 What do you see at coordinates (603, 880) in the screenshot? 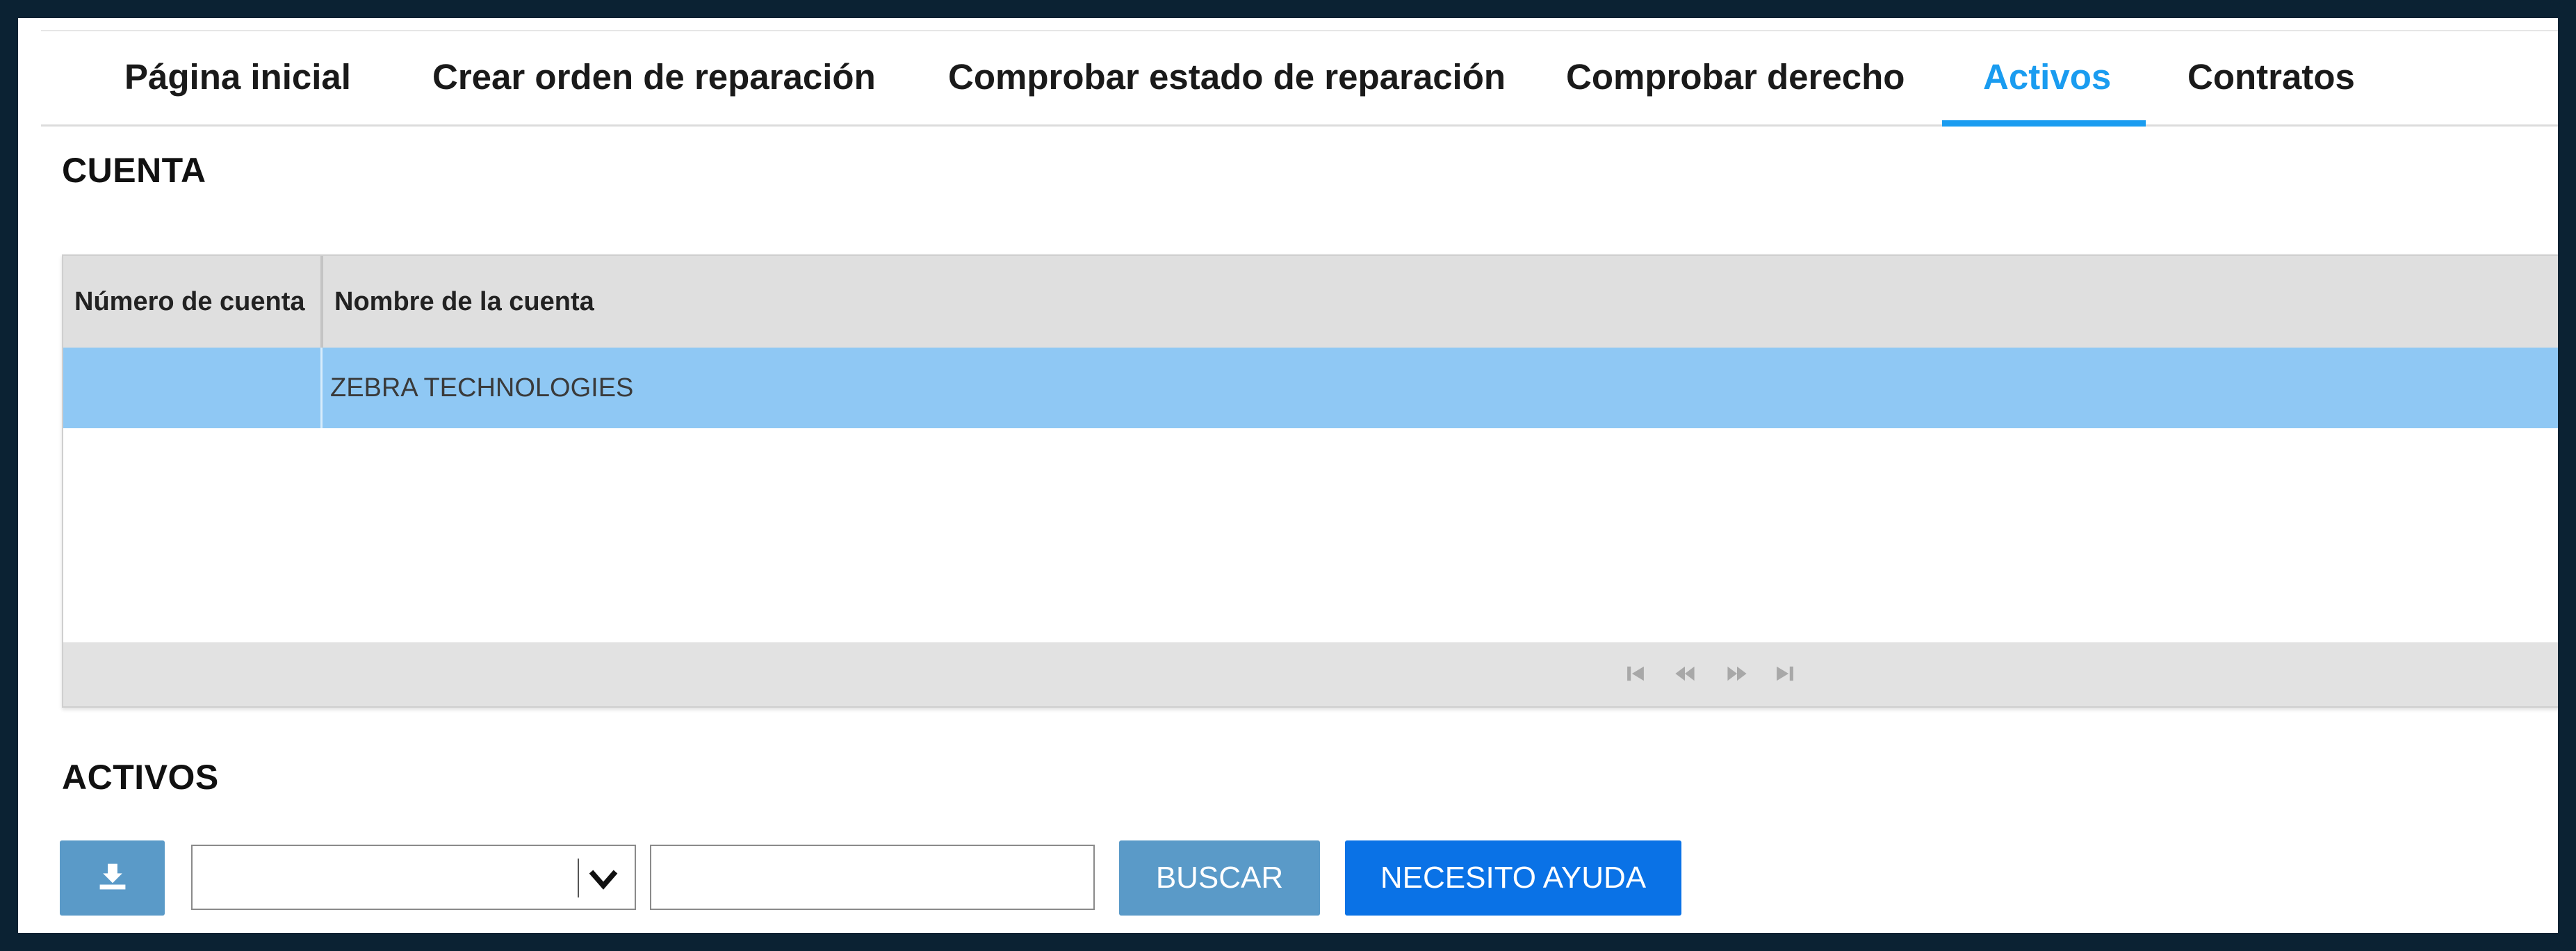
I see `chevron-down-icon` at bounding box center [603, 880].